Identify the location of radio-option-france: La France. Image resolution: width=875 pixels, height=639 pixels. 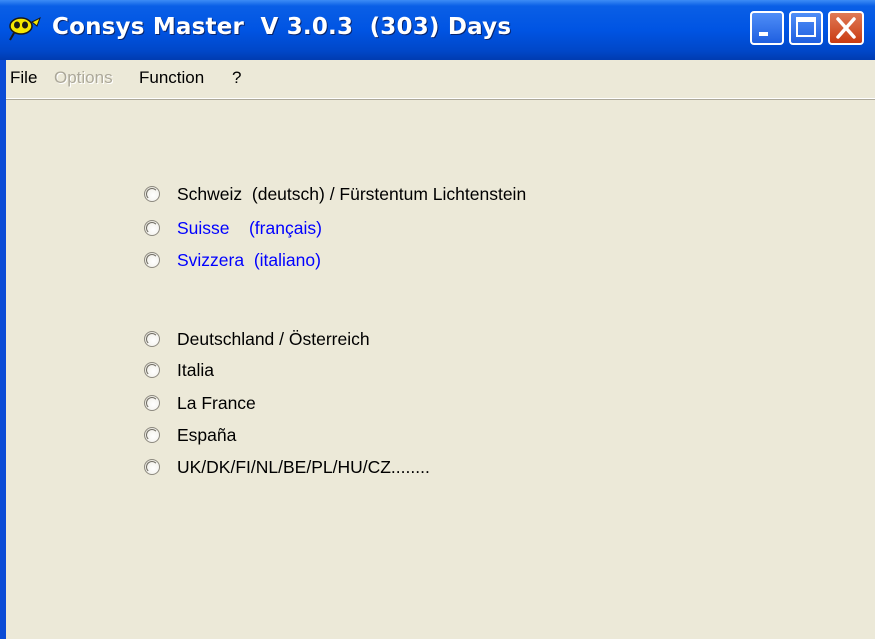
(200, 403).